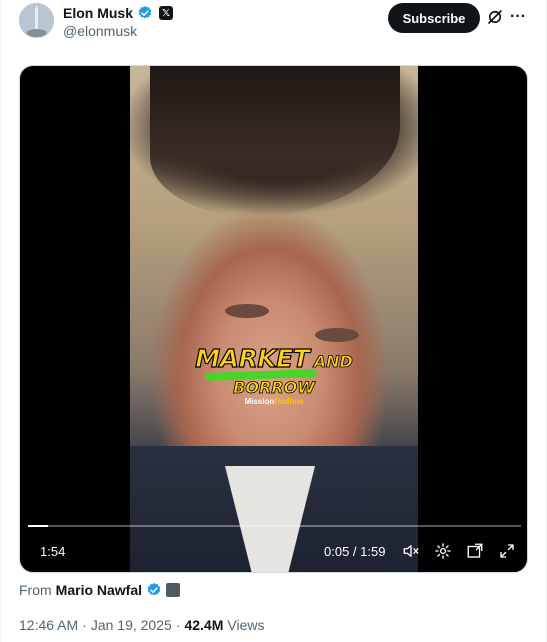 This screenshot has width=547, height=642. Describe the element at coordinates (434, 18) in the screenshot. I see `subscribe-button: Subscribe` at that location.